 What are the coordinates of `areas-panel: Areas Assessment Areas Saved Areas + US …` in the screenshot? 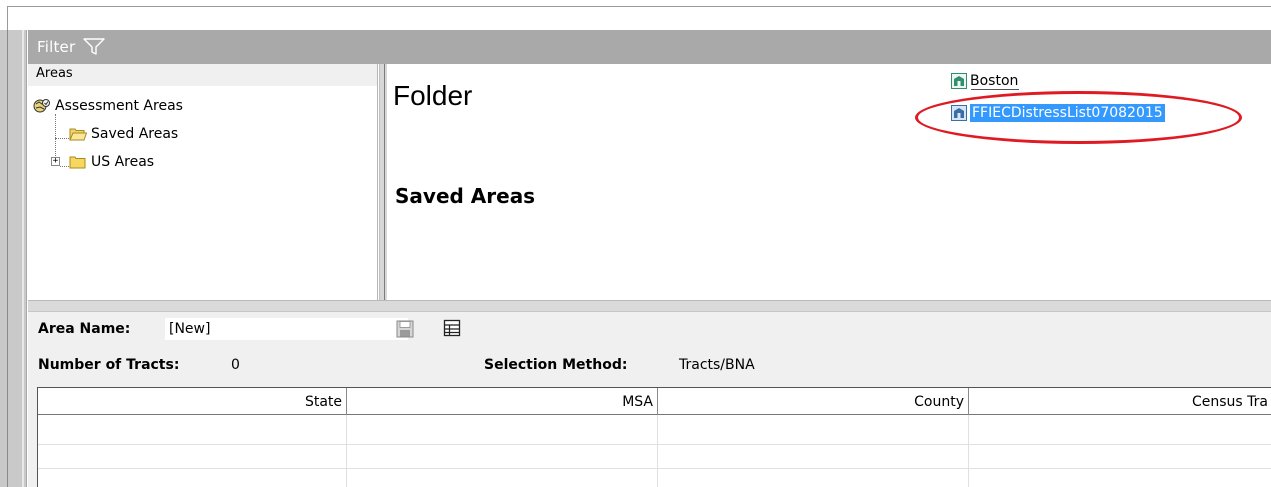 It's located at (203, 182).